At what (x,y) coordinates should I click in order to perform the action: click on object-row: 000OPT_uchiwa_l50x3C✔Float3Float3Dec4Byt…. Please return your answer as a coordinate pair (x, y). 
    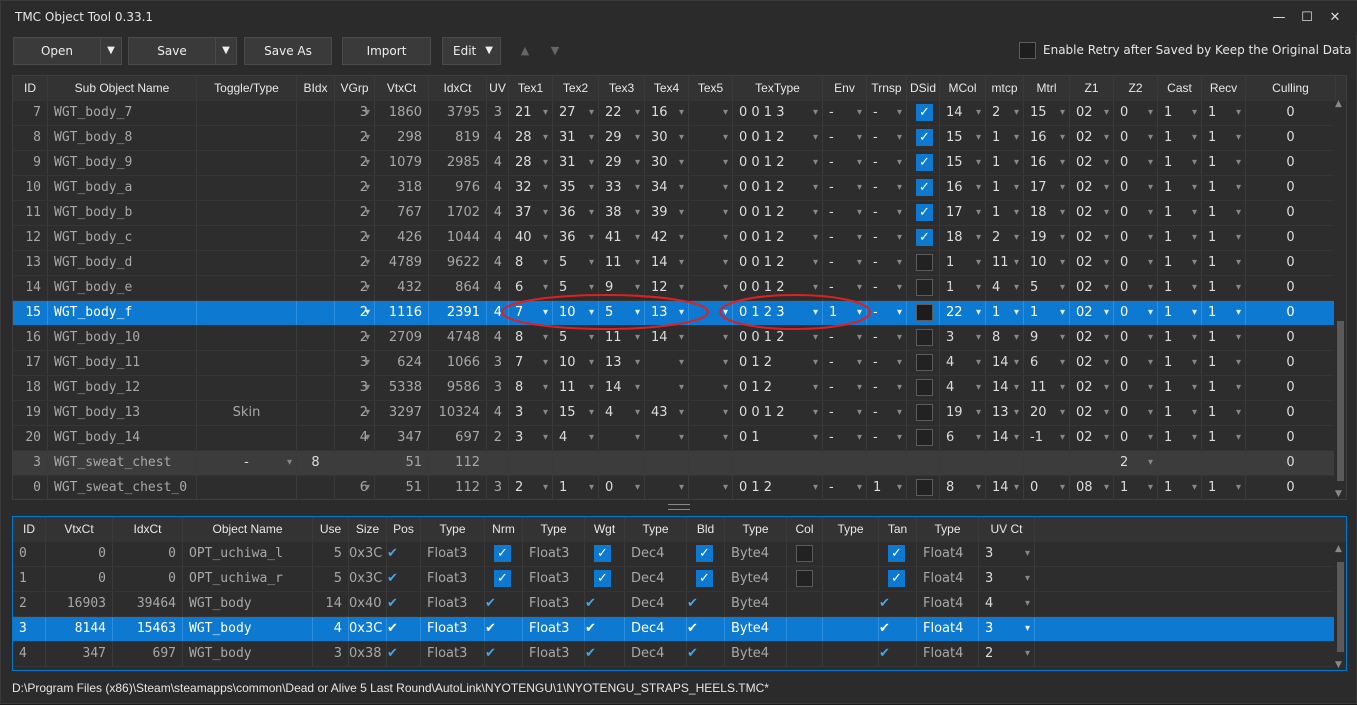
    Looking at the image, I should click on (679, 554).